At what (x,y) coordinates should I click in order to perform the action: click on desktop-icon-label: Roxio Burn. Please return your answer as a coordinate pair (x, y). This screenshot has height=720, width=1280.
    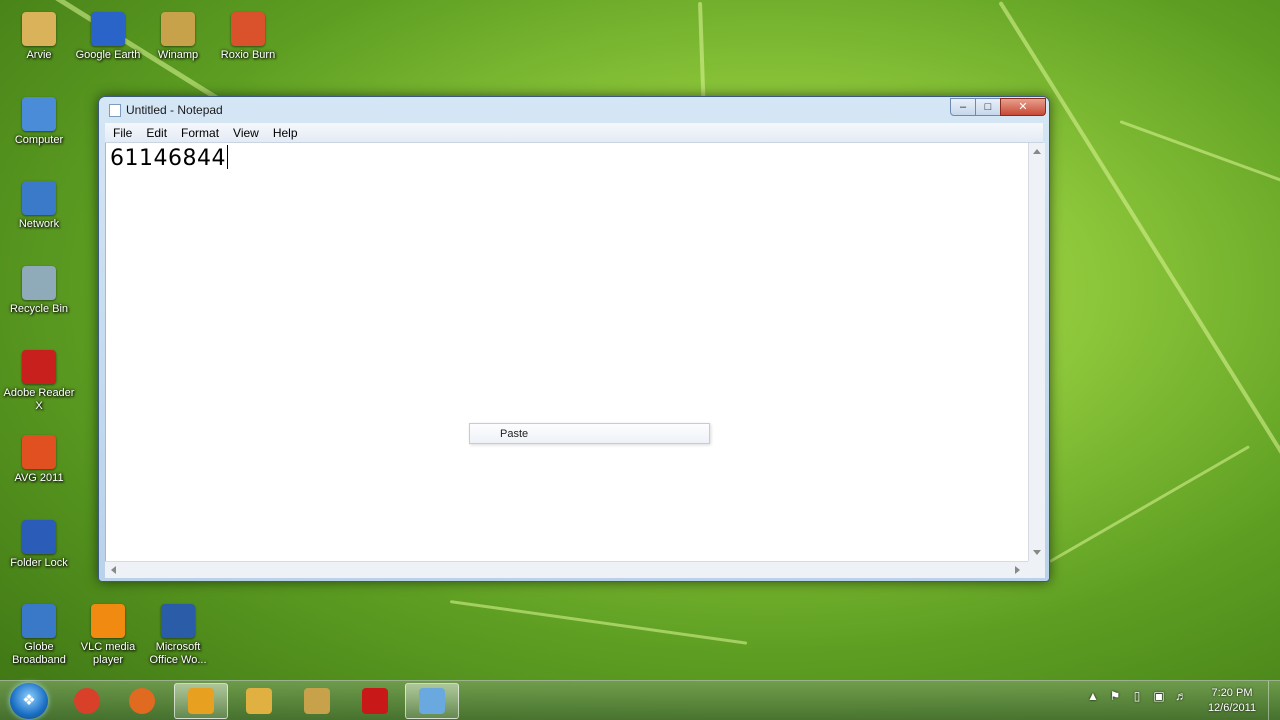
    Looking at the image, I should click on (248, 55).